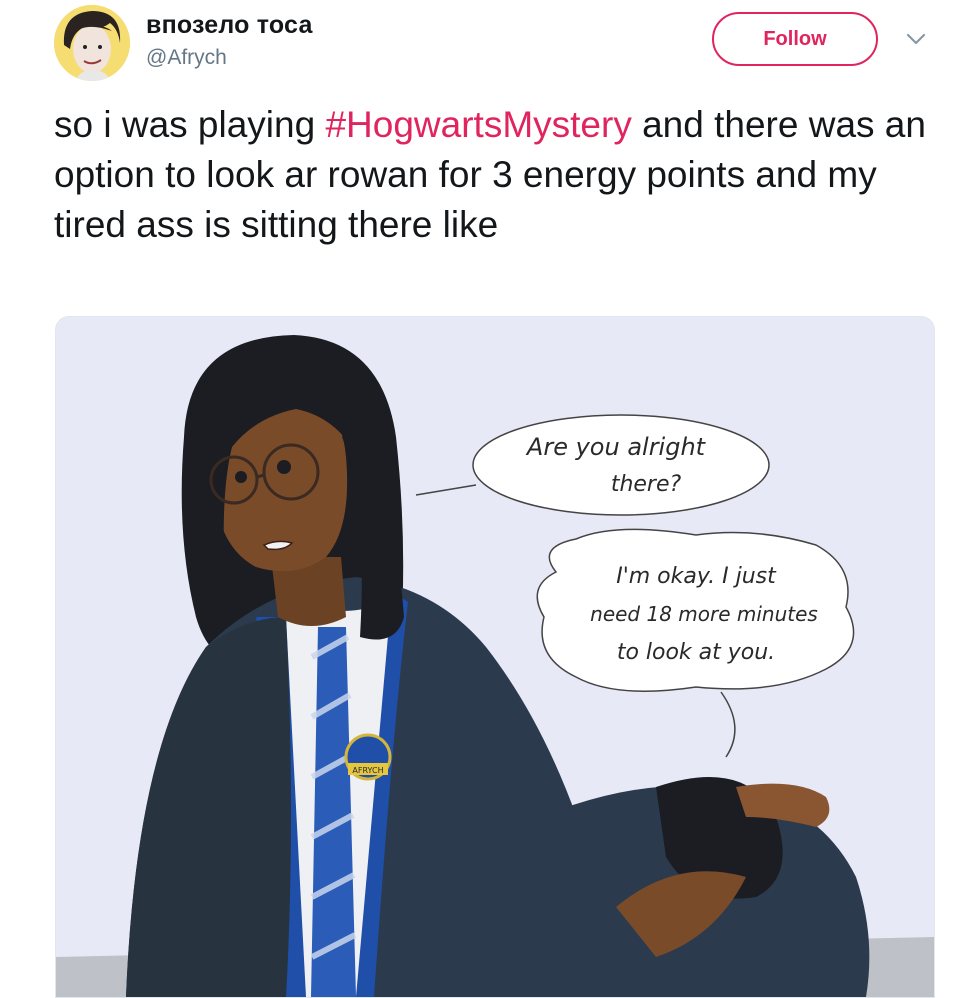 This screenshot has width=980, height=998. What do you see at coordinates (696, 652) in the screenshot?
I see `bubble-2-line-3: to look at you.` at bounding box center [696, 652].